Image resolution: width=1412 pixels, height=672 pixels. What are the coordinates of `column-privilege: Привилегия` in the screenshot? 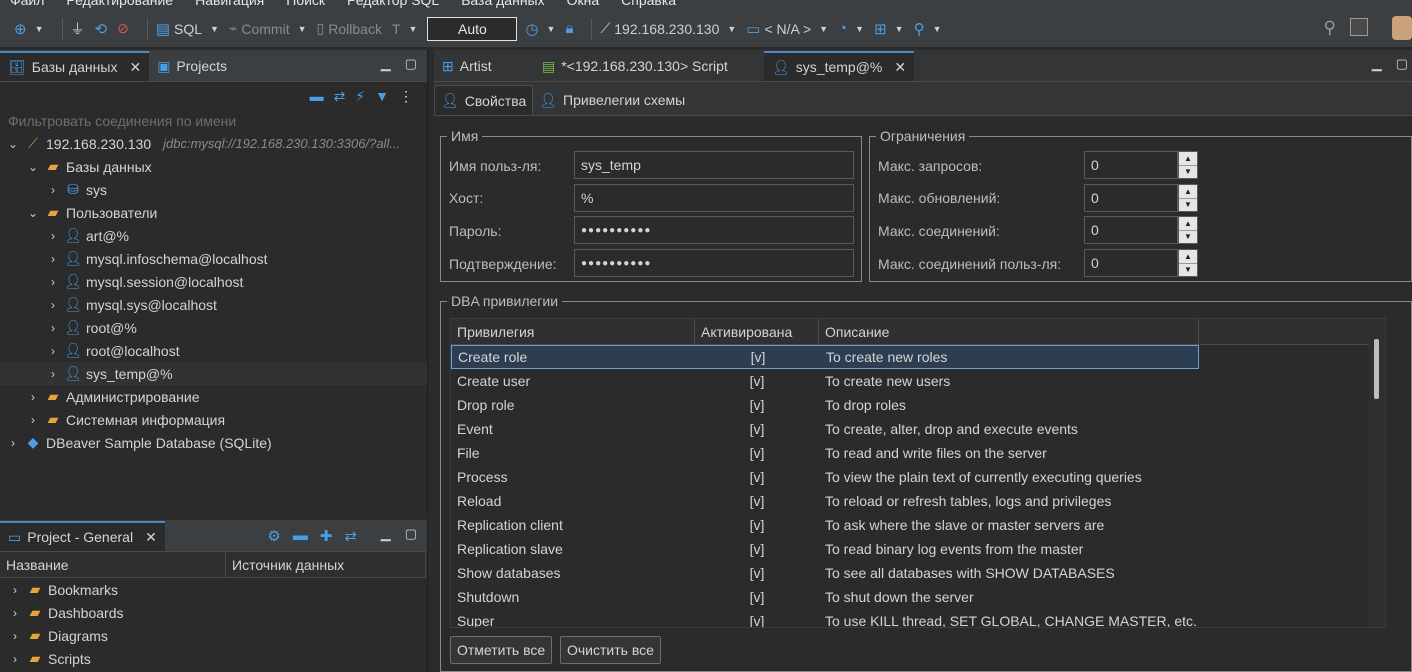 It's located at (573, 331).